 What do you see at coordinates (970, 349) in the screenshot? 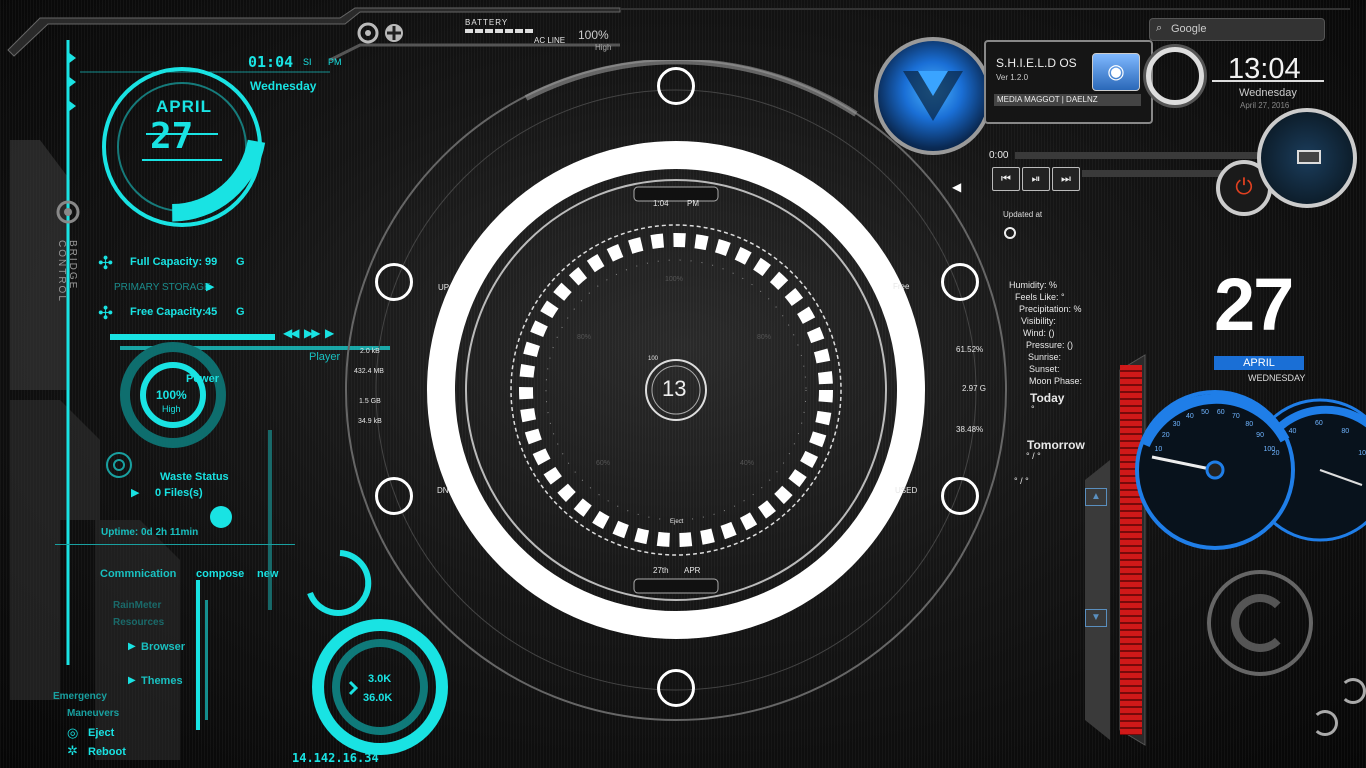
I see `hud-free-value-1: 61.52%` at bounding box center [970, 349].